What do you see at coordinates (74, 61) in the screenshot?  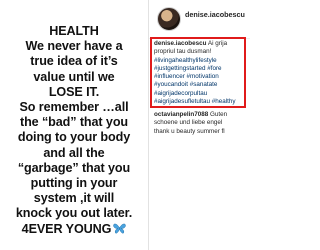 I see `quote-line: true idea of it’s` at bounding box center [74, 61].